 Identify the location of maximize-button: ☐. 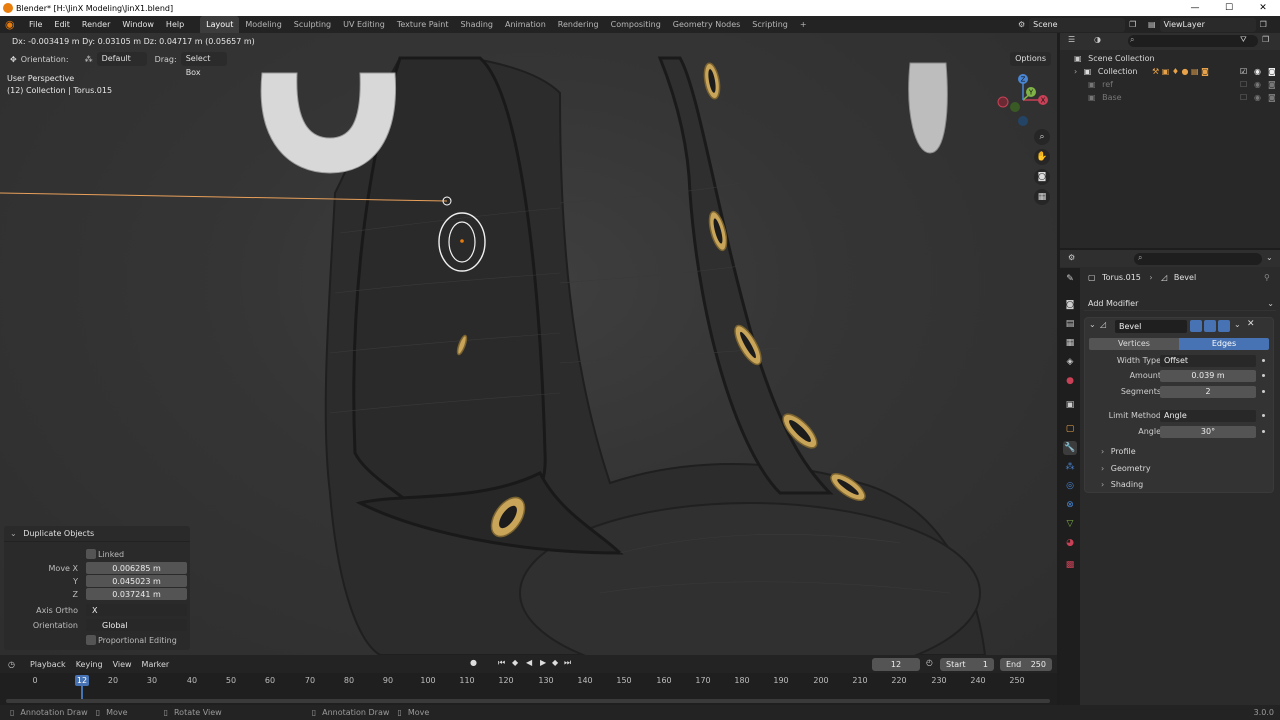
(1229, 8).